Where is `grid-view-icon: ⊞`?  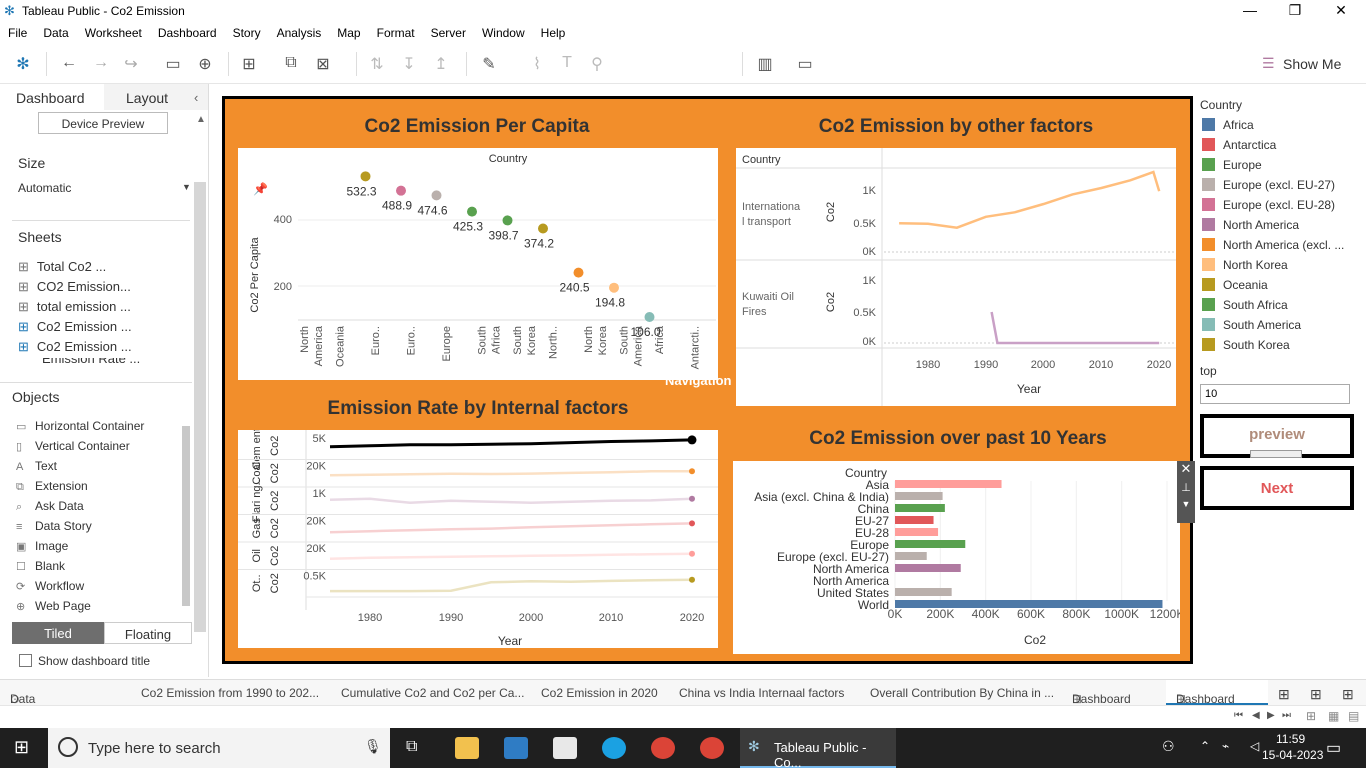
grid-view-icon: ⊞ is located at coordinates (1311, 716).